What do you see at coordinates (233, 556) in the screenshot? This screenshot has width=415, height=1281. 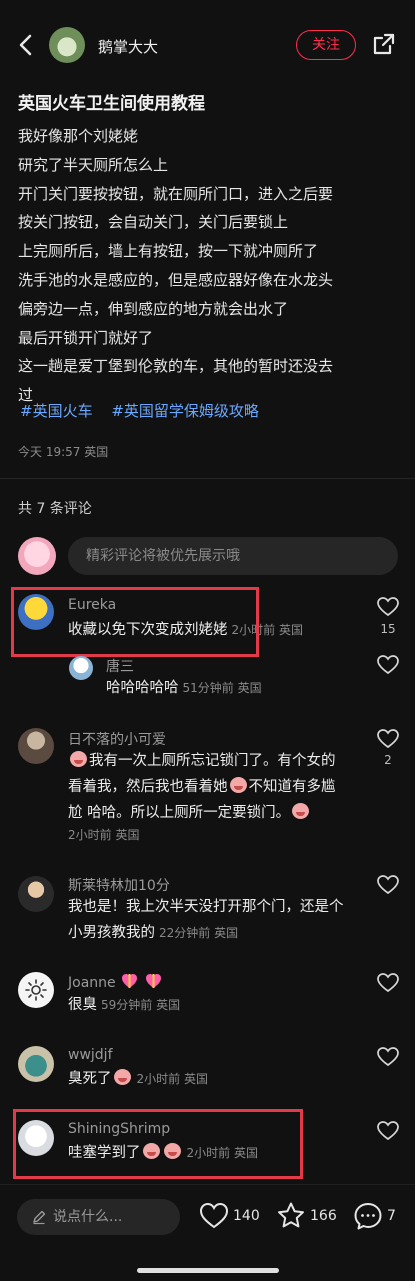 I see `comment-input: 精彩评论将被优先展示哦` at bounding box center [233, 556].